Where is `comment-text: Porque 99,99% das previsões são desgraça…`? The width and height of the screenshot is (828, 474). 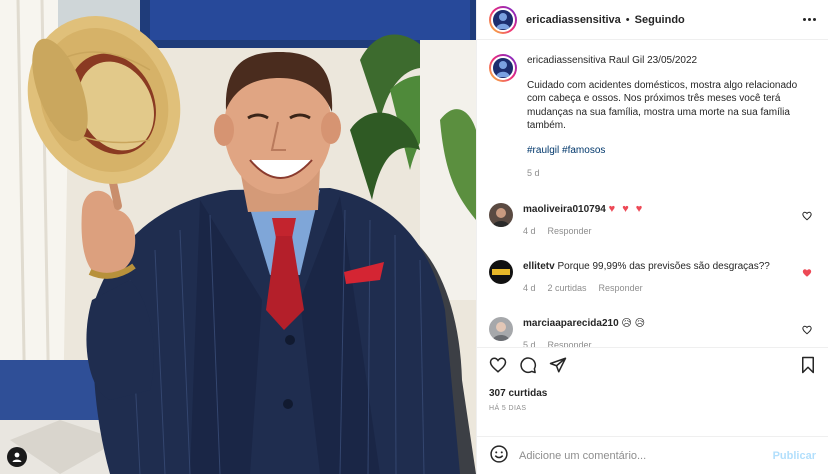
comment-text: Porque 99,99% das previsões são desgraça… is located at coordinates (663, 266).